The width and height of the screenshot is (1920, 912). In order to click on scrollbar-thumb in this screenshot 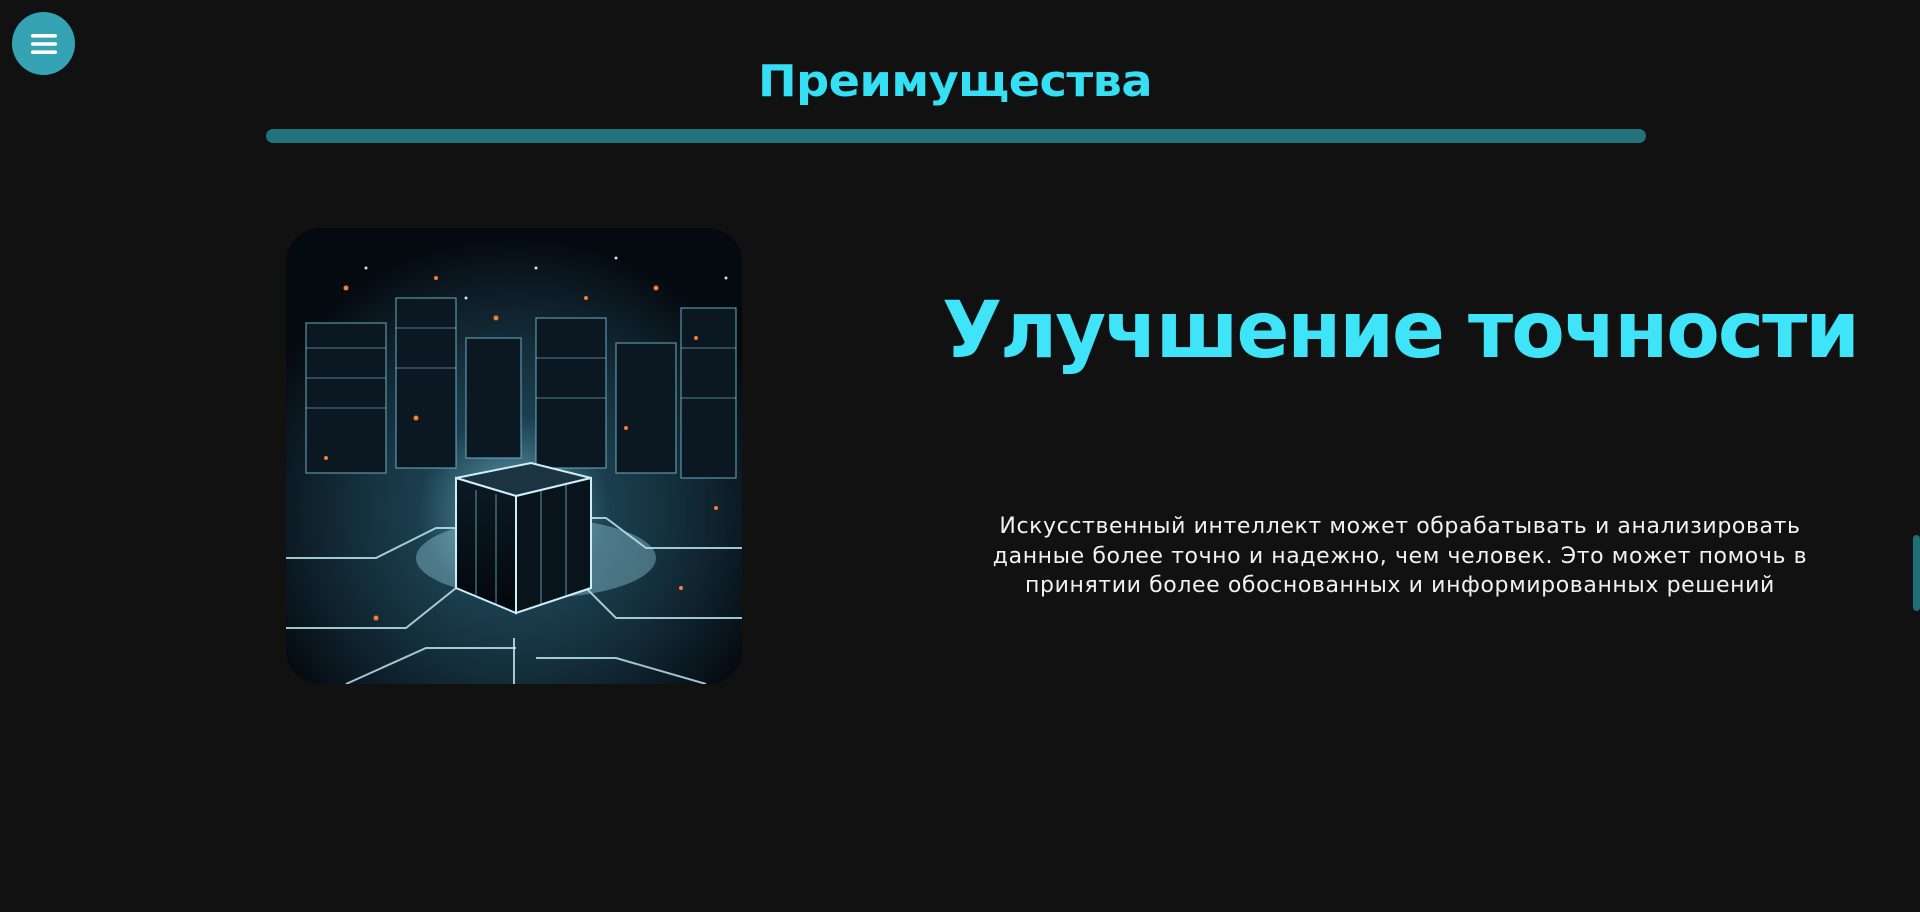, I will do `click(1916, 573)`.